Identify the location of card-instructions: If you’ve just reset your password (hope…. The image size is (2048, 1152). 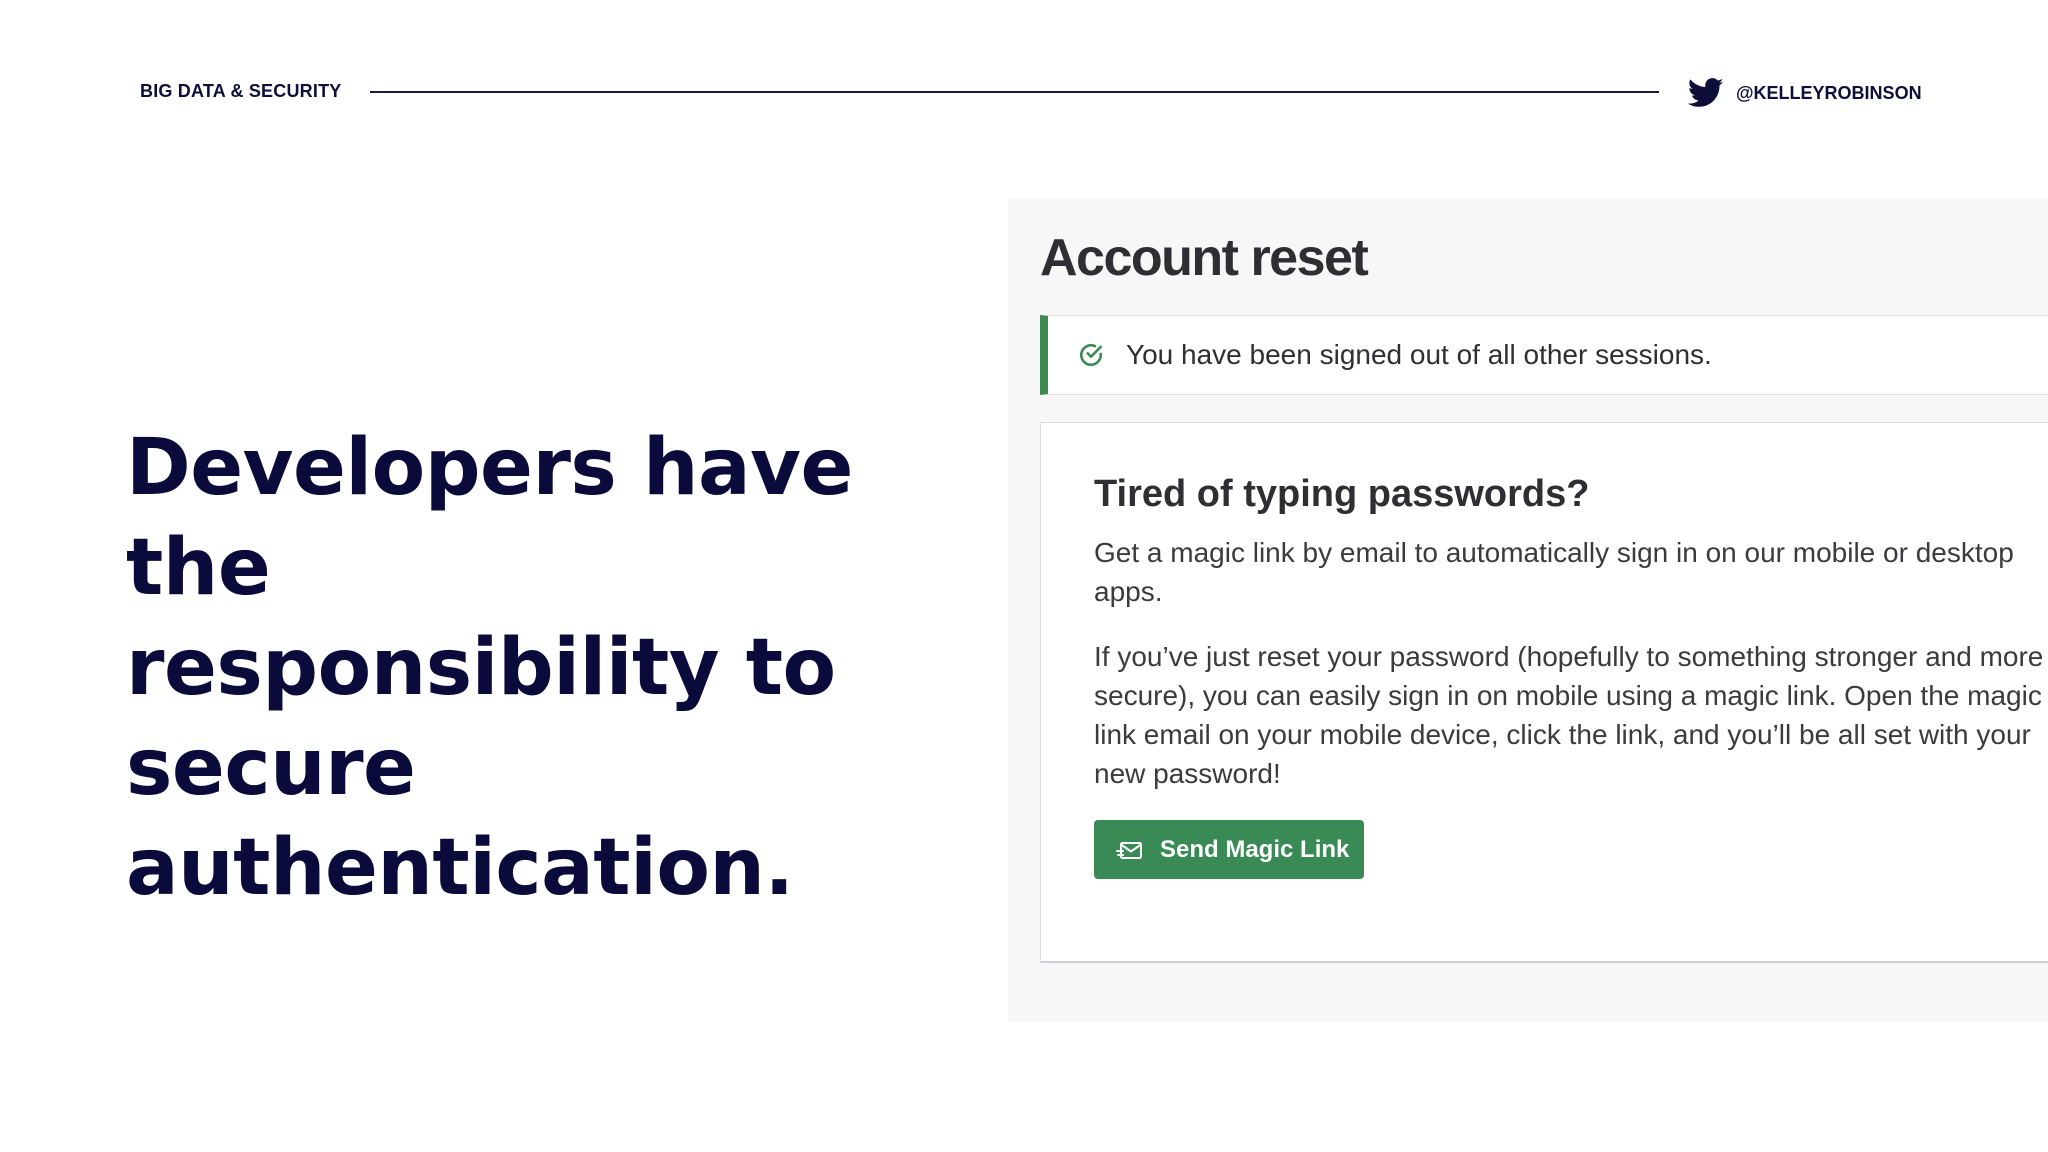
(1569, 715).